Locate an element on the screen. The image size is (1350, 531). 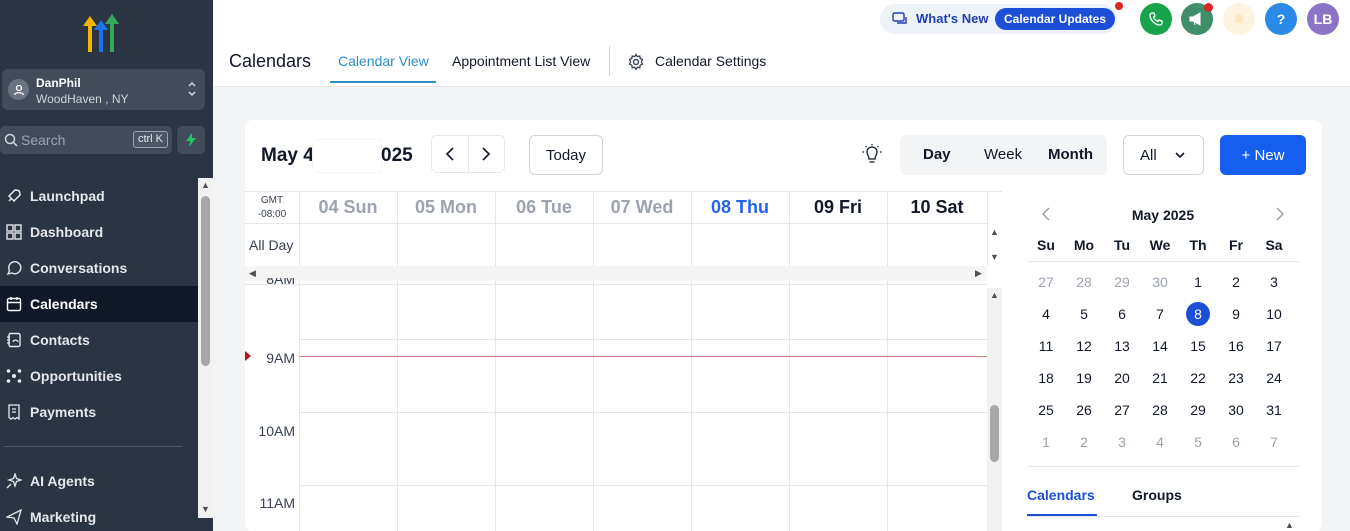
mini-calendar-day: 24 is located at coordinates (1274, 378).